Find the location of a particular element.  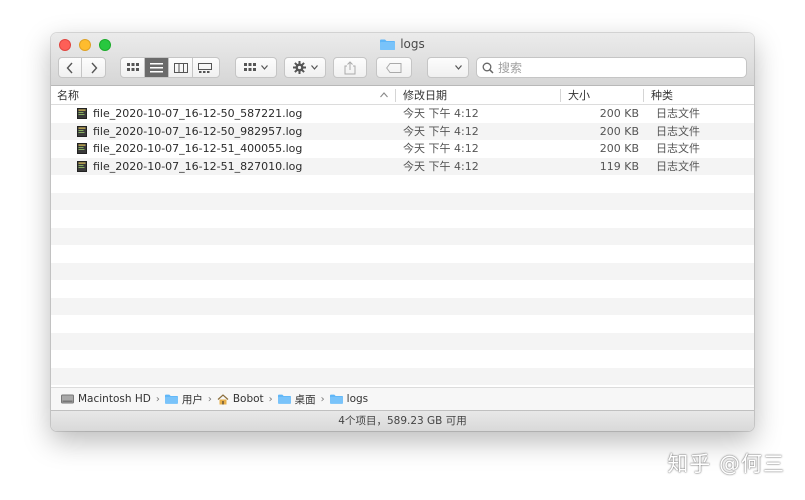

tag-icon is located at coordinates (394, 67).